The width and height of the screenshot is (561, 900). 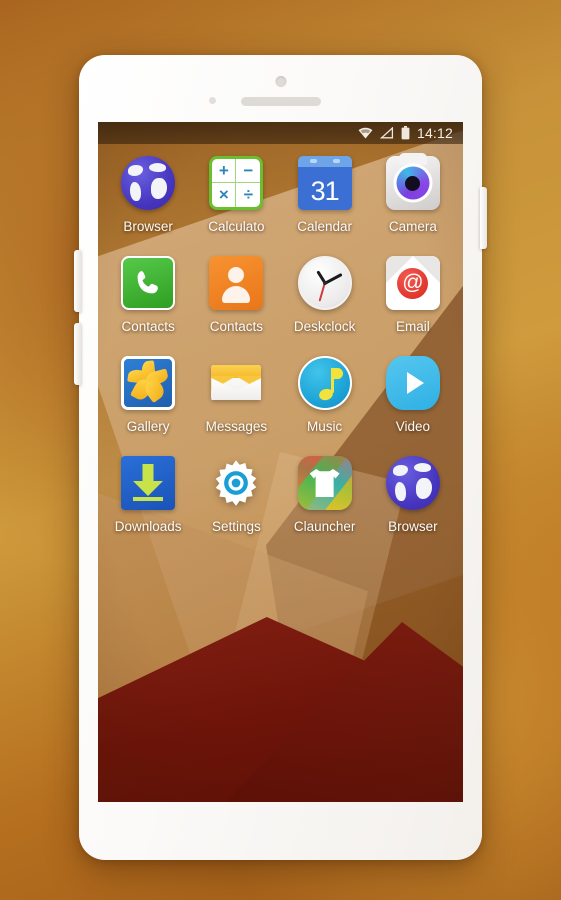 What do you see at coordinates (280, 88) in the screenshot?
I see `top-bezel` at bounding box center [280, 88].